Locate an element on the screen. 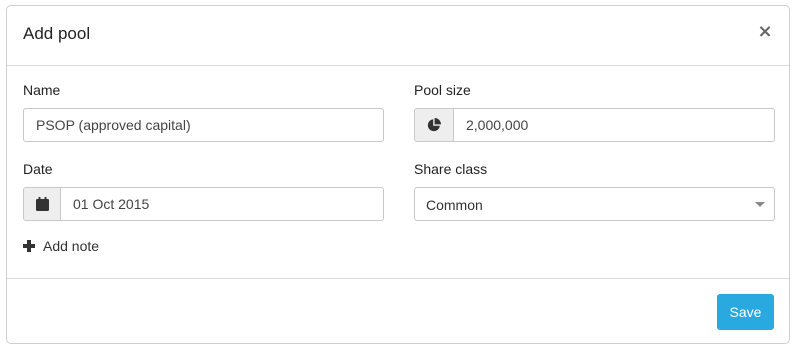 Image resolution: width=800 pixels, height=352 pixels. pool-size-field-wrapper is located at coordinates (594, 125).